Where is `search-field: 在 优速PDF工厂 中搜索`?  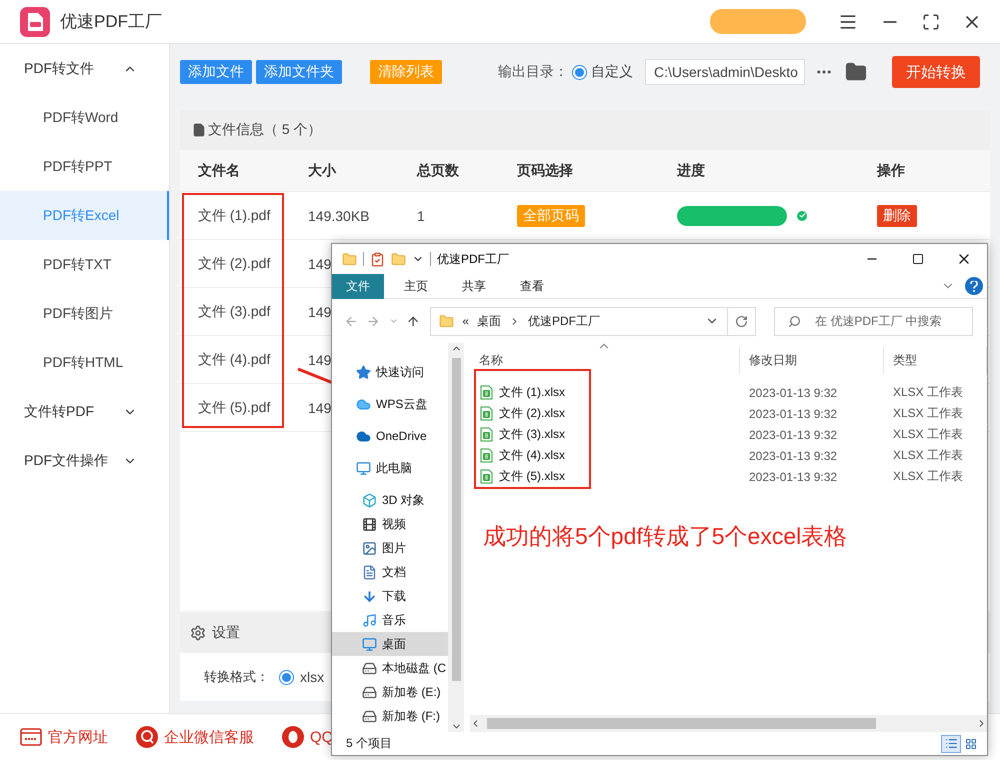
search-field: 在 优速PDF工厂 中搜索 is located at coordinates (874, 321).